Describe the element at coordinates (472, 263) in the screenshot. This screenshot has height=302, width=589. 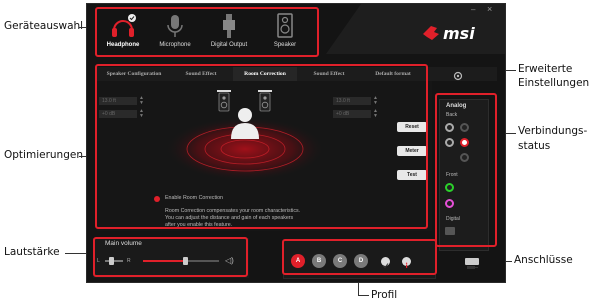
I see `connectors-button` at that location.